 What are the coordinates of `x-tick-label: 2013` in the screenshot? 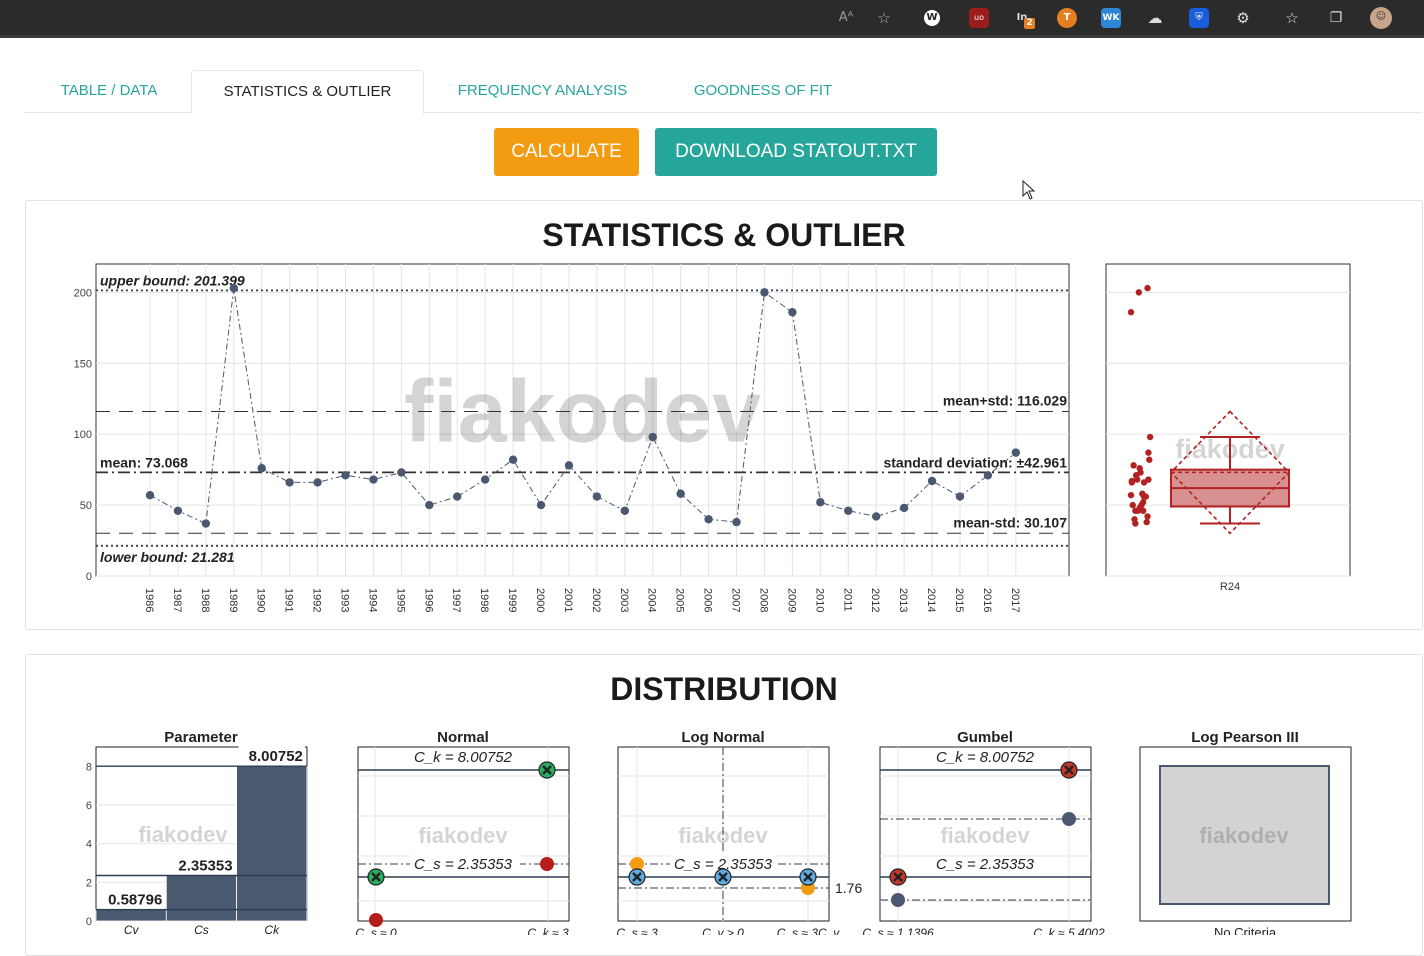 It's located at (903, 600).